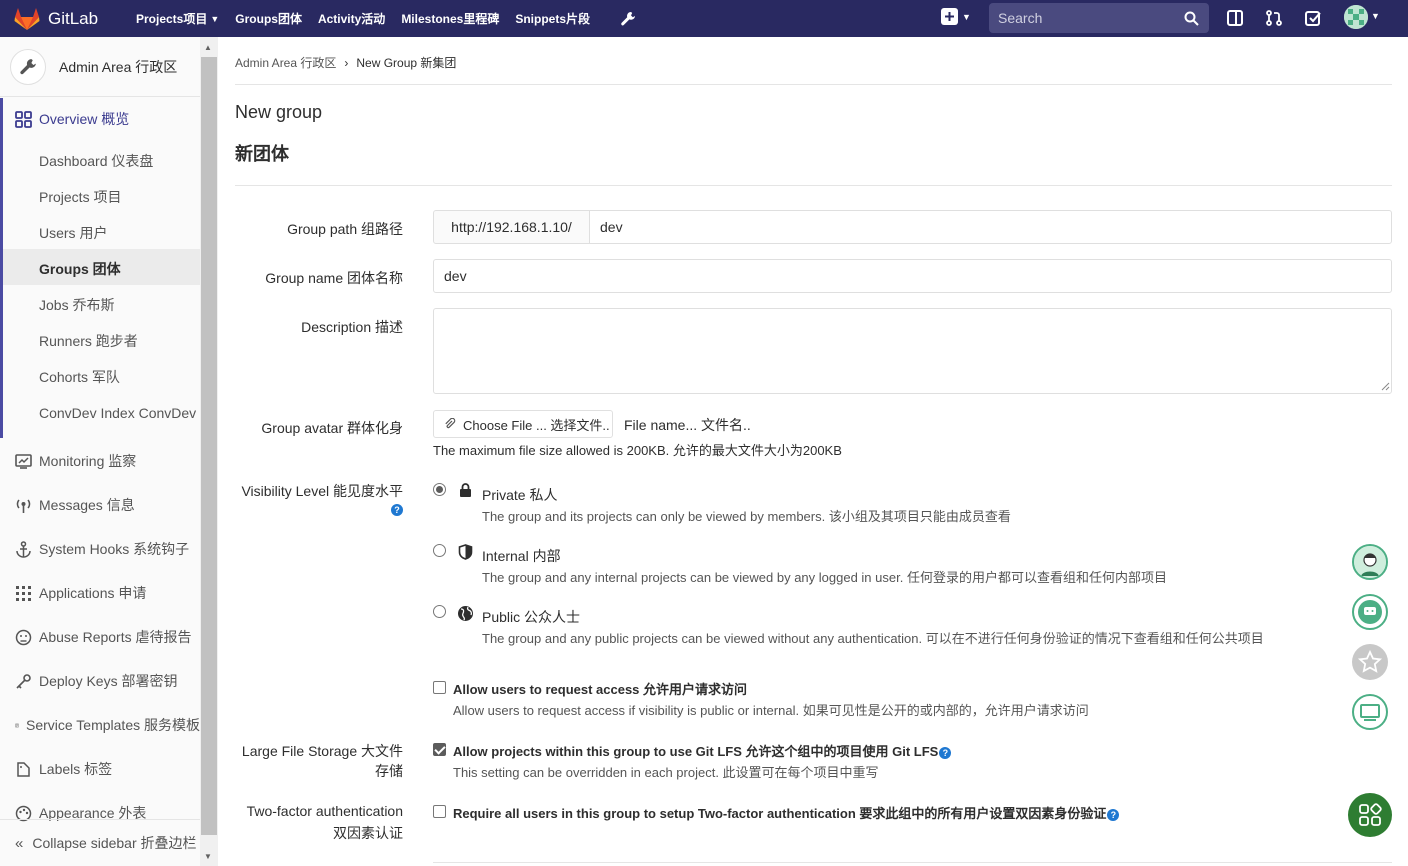  I want to click on merge-request-icon, so click(1274, 18).